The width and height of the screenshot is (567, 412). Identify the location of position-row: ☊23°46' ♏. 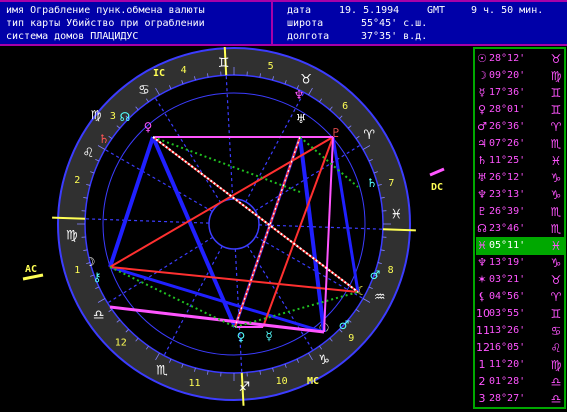
(520, 229).